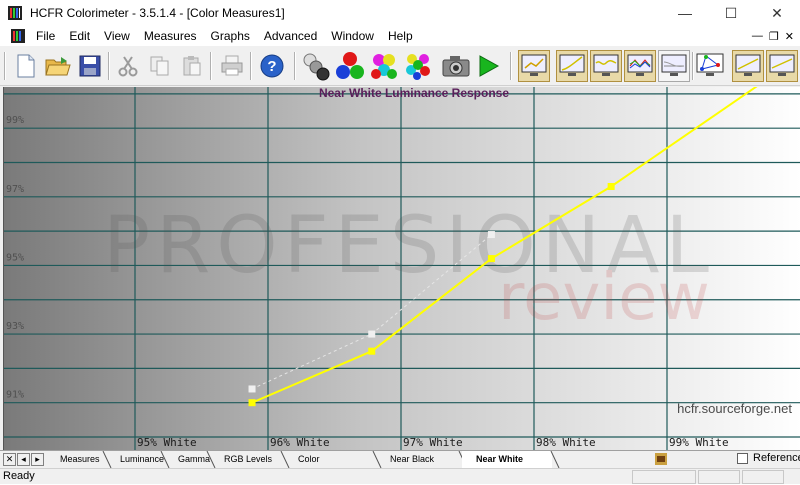 The image size is (800, 485). Describe the element at coordinates (674, 66) in the screenshot. I see `graph-view-temperature-button` at that location.